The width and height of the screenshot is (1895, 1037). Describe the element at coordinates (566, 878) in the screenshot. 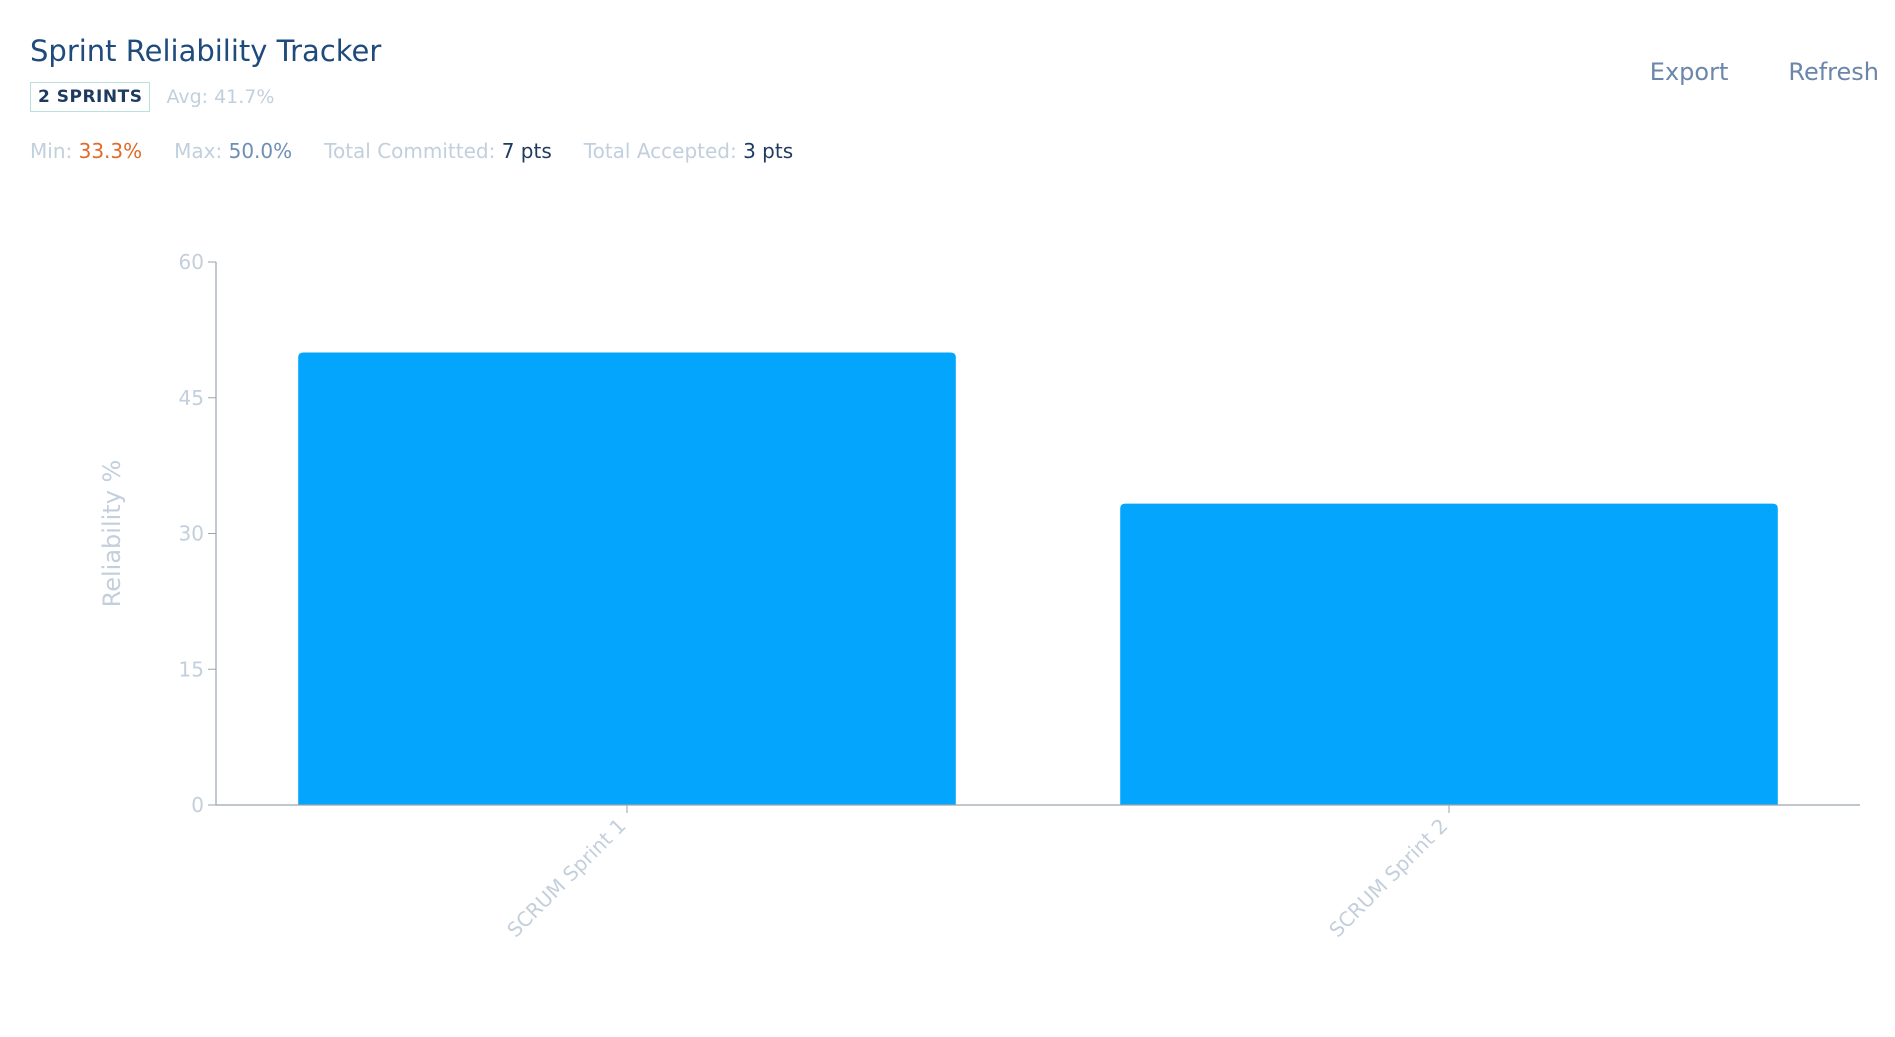

I see `x-tick-label: SCRUM Sprint 1` at that location.